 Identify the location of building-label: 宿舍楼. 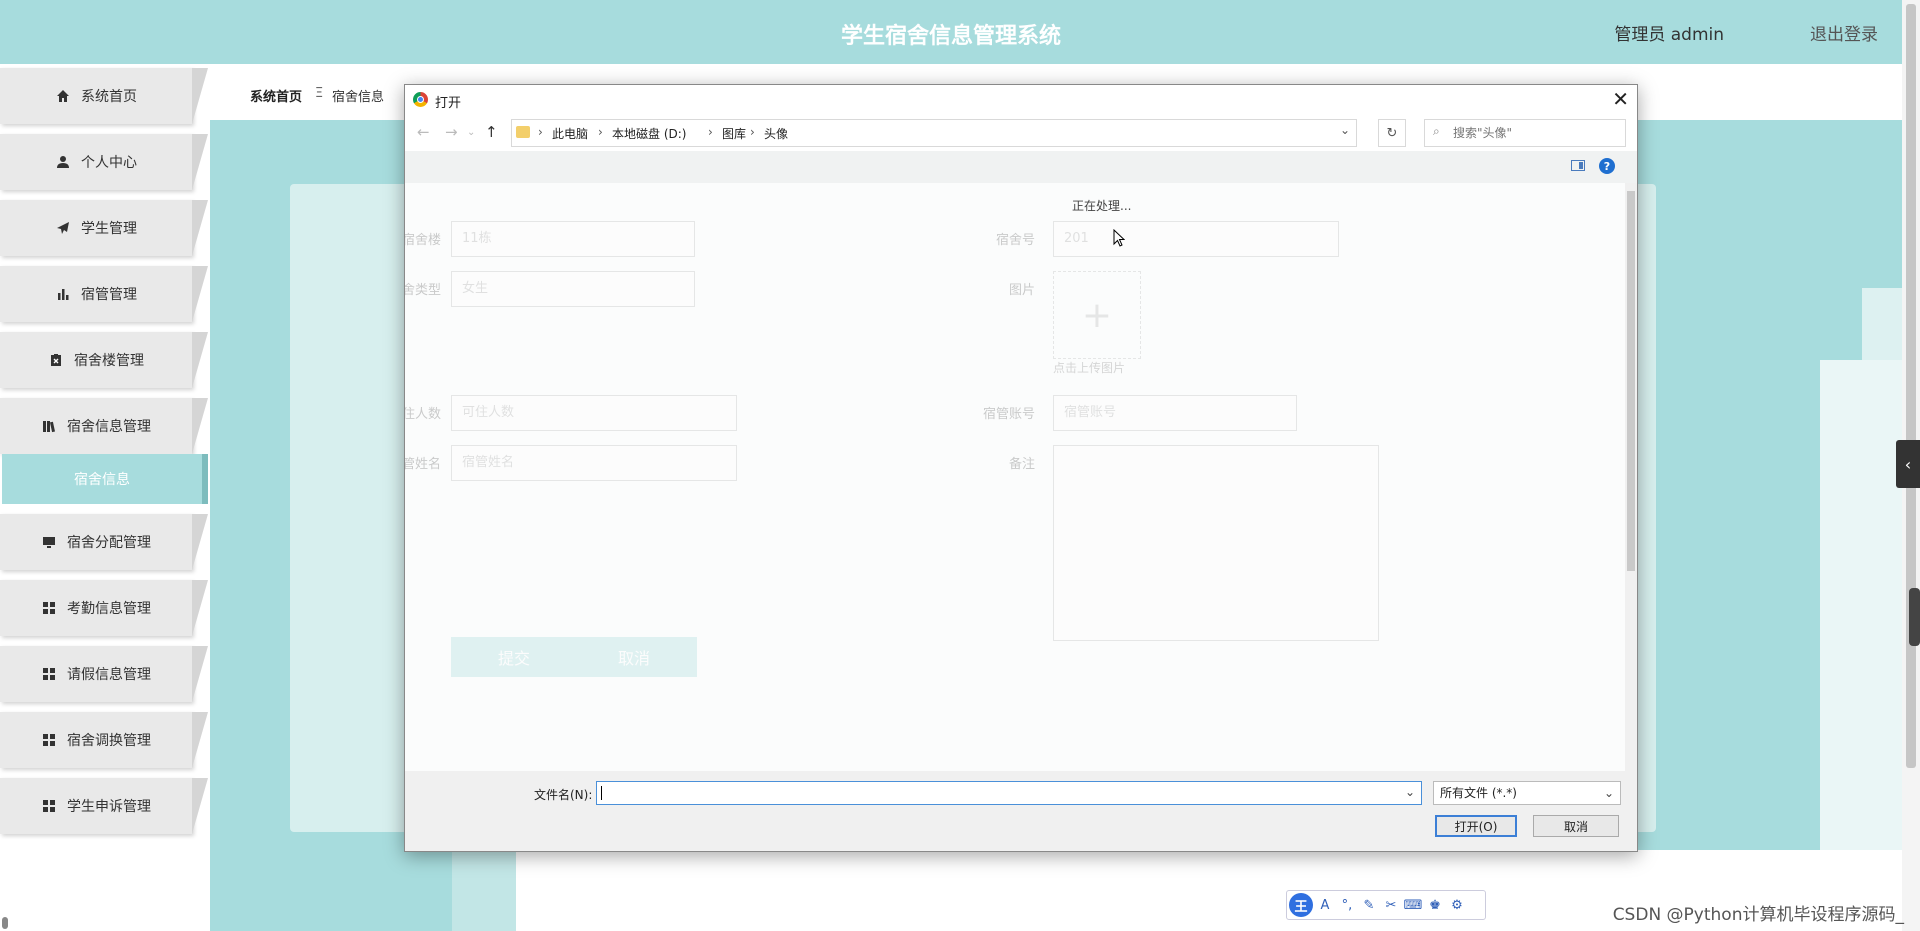
(423, 240).